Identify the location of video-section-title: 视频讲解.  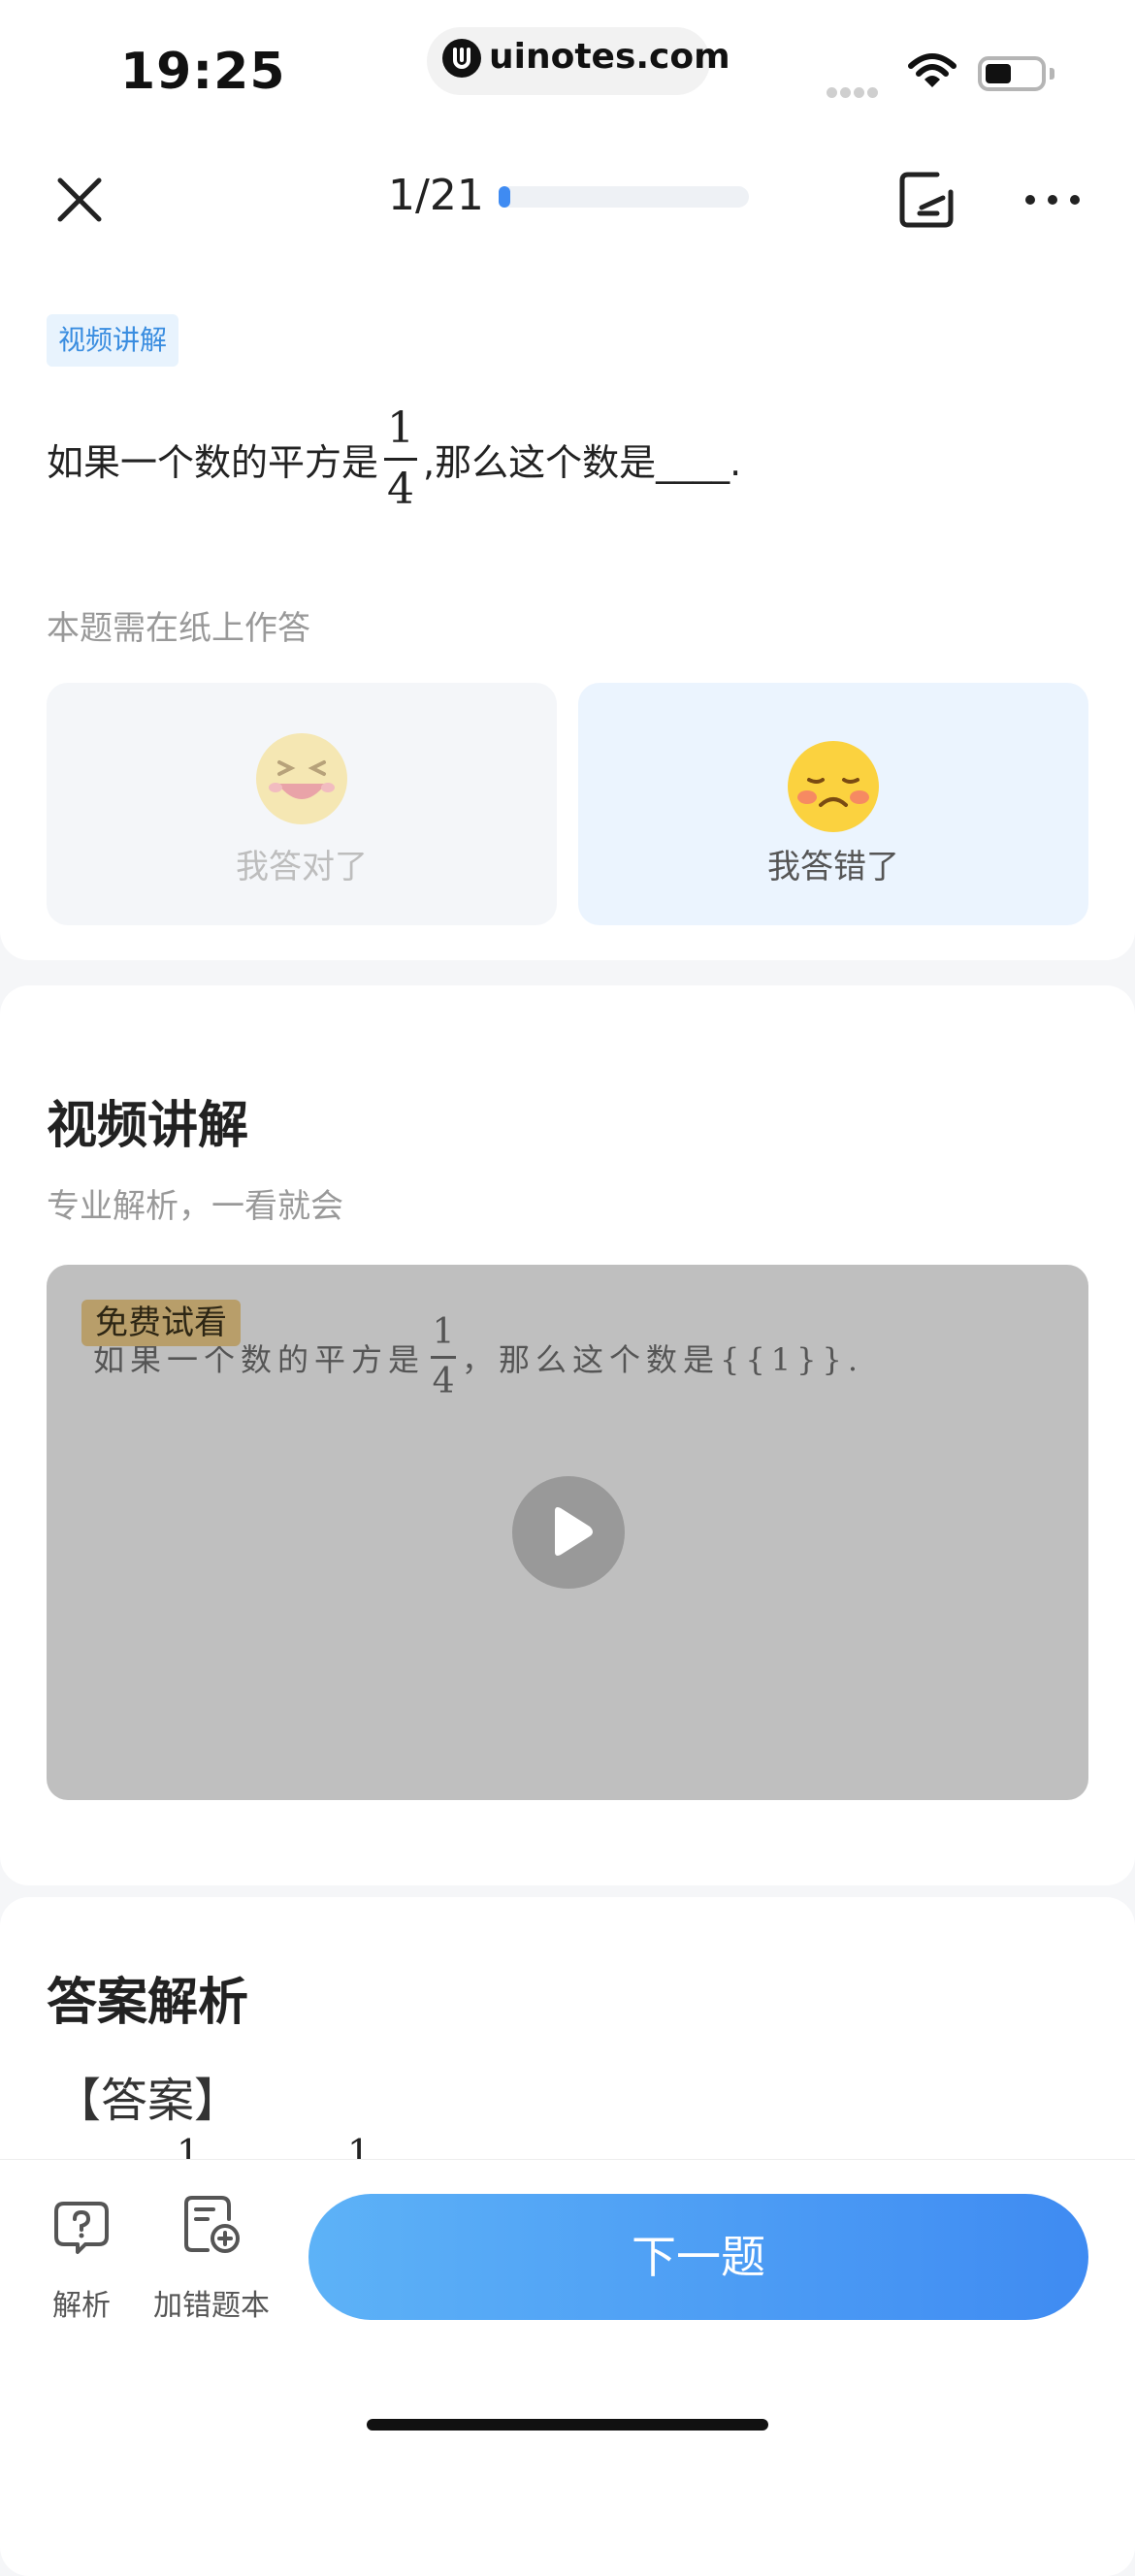
(148, 1126).